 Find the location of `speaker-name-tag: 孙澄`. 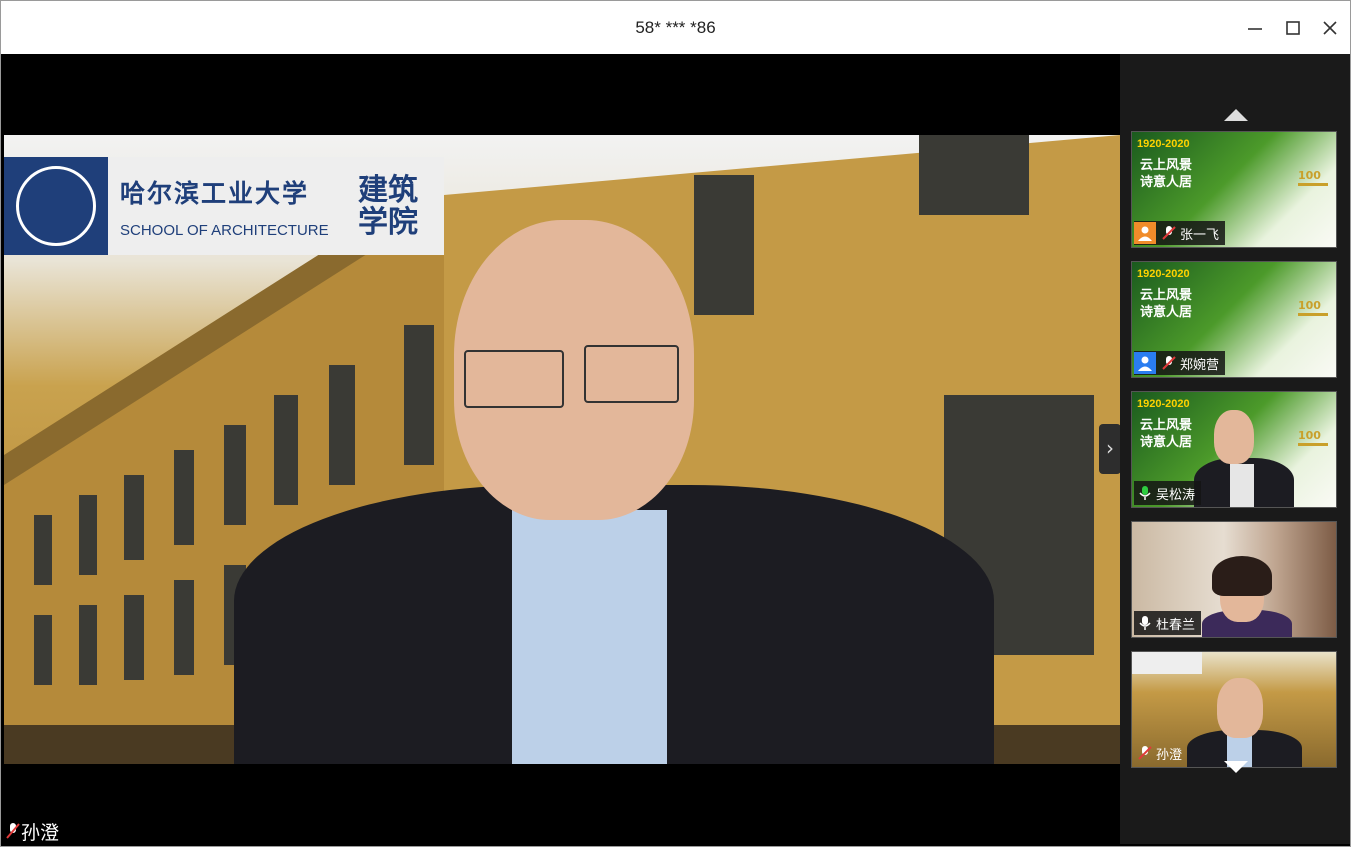

speaker-name-tag: 孙澄 is located at coordinates (32, 831).